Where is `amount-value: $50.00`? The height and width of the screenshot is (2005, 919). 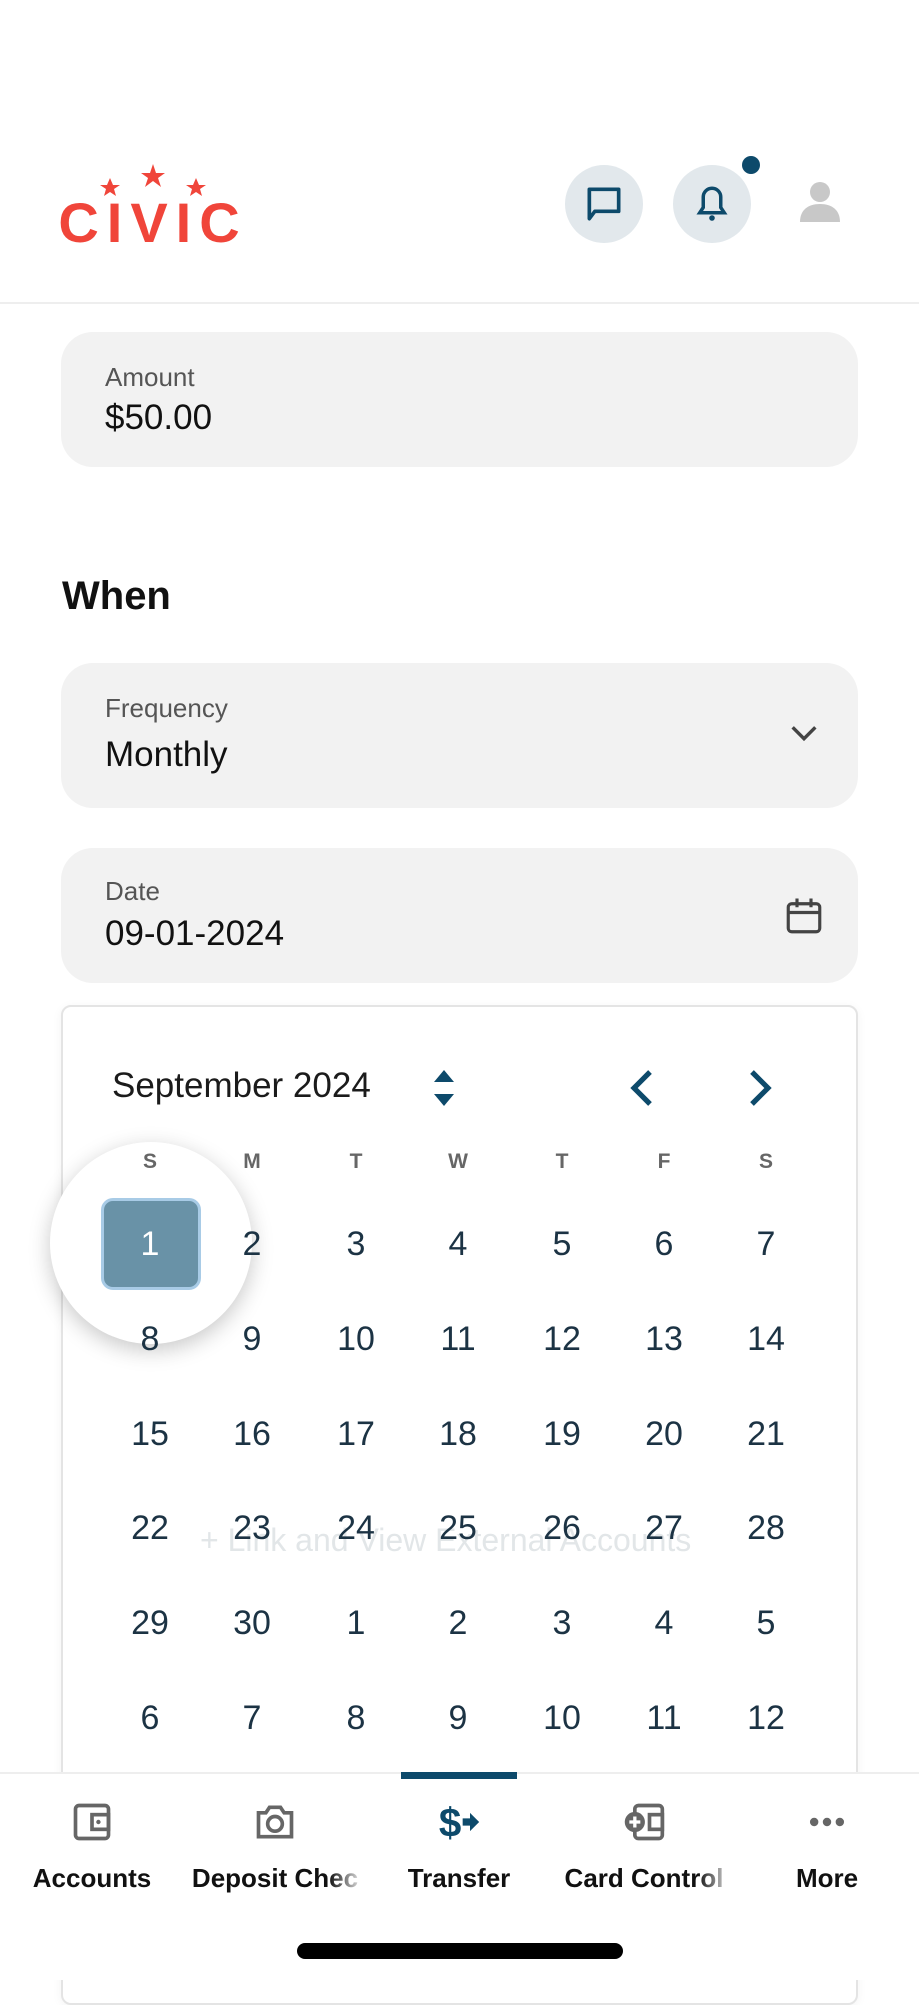 amount-value: $50.00 is located at coordinates (159, 417).